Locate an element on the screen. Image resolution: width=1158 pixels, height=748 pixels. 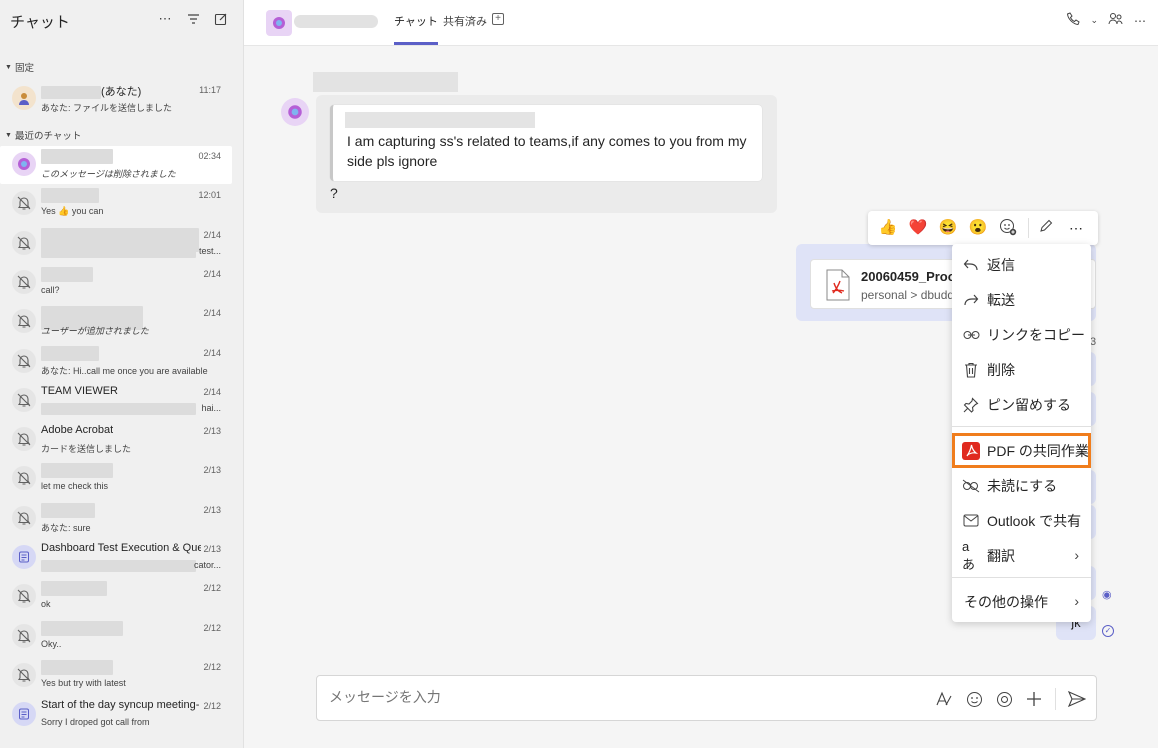
user-avatar is located at coordinates (24, 98).